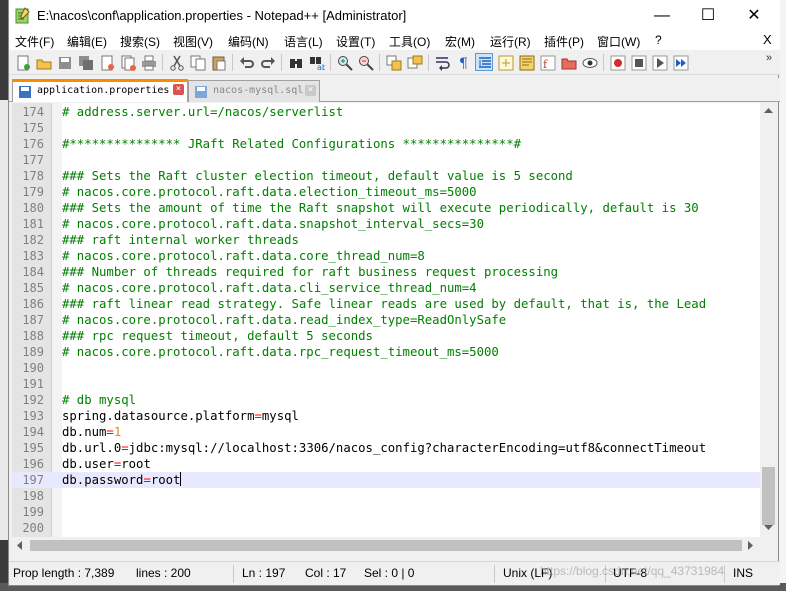 The width and height of the screenshot is (786, 591). What do you see at coordinates (659, 62) in the screenshot?
I see `play-macro-icon` at bounding box center [659, 62].